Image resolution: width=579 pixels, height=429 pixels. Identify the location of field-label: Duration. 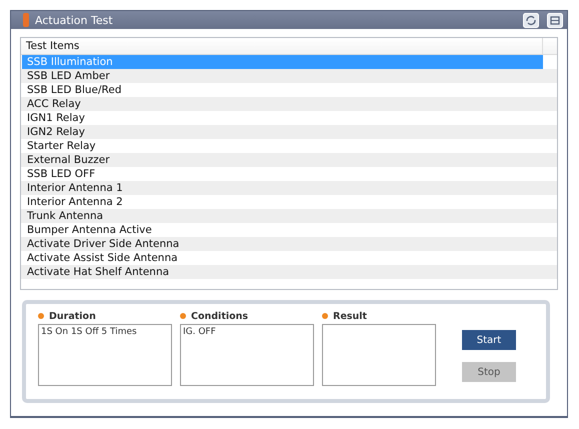
(72, 316).